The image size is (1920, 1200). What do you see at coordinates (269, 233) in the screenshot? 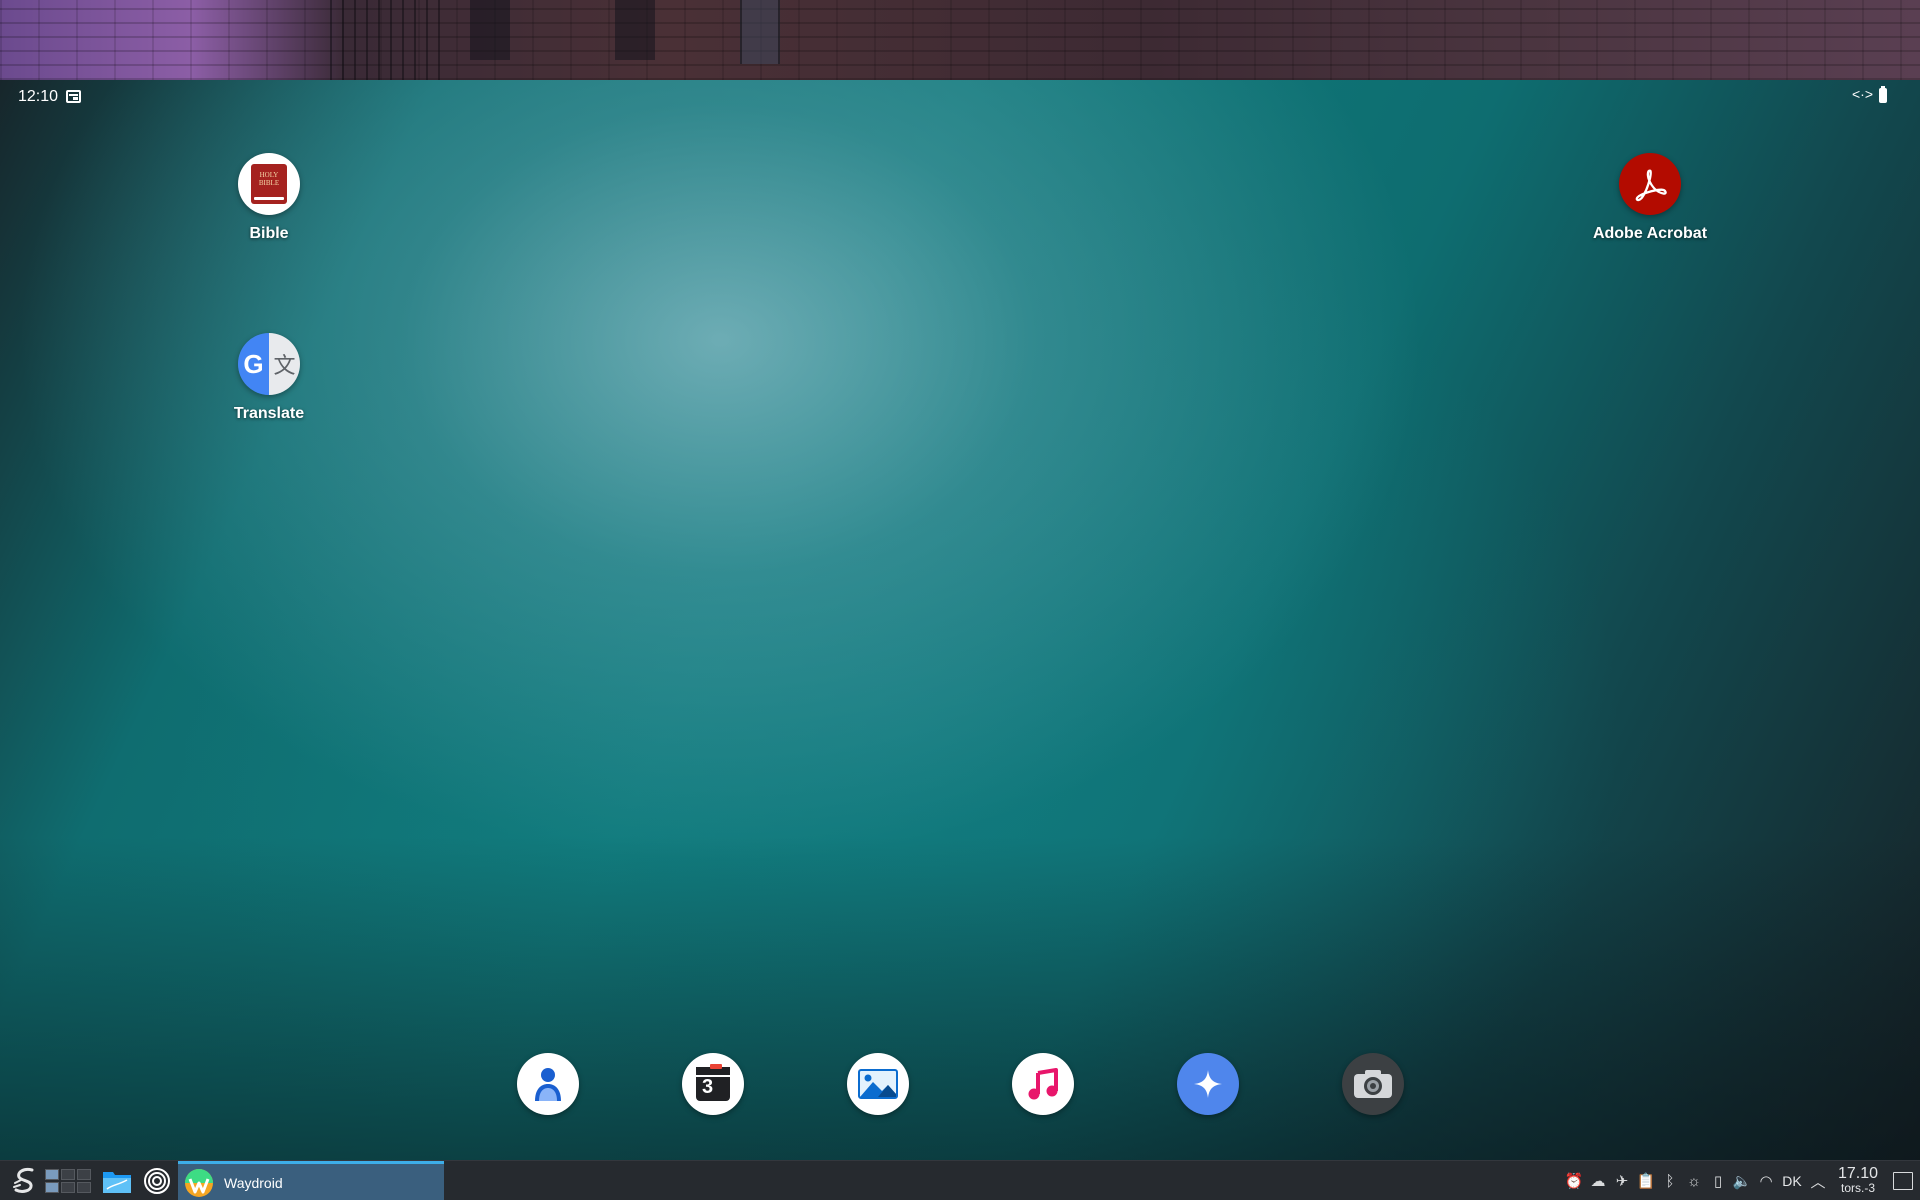
I see `app-label: Bible` at bounding box center [269, 233].